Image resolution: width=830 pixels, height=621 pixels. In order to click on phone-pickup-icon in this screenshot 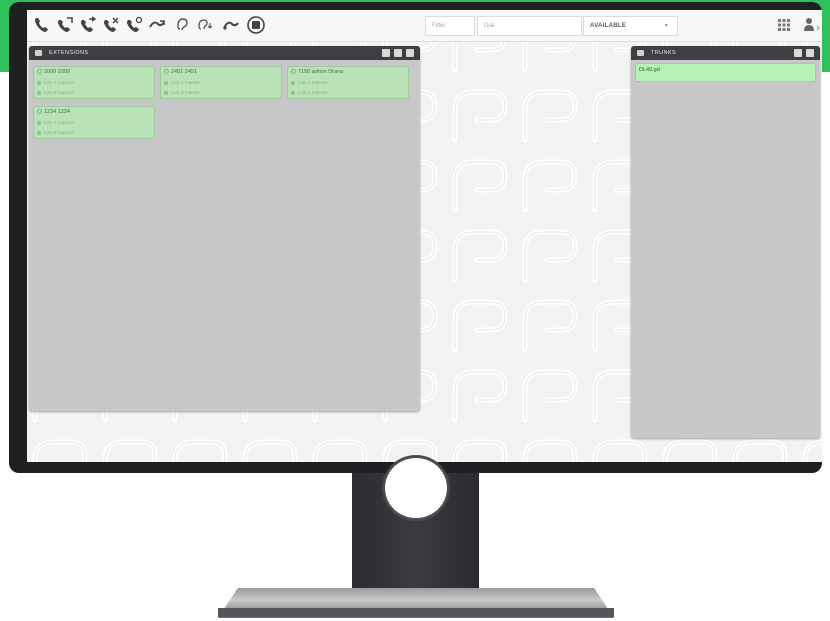, I will do `click(134, 25)`.